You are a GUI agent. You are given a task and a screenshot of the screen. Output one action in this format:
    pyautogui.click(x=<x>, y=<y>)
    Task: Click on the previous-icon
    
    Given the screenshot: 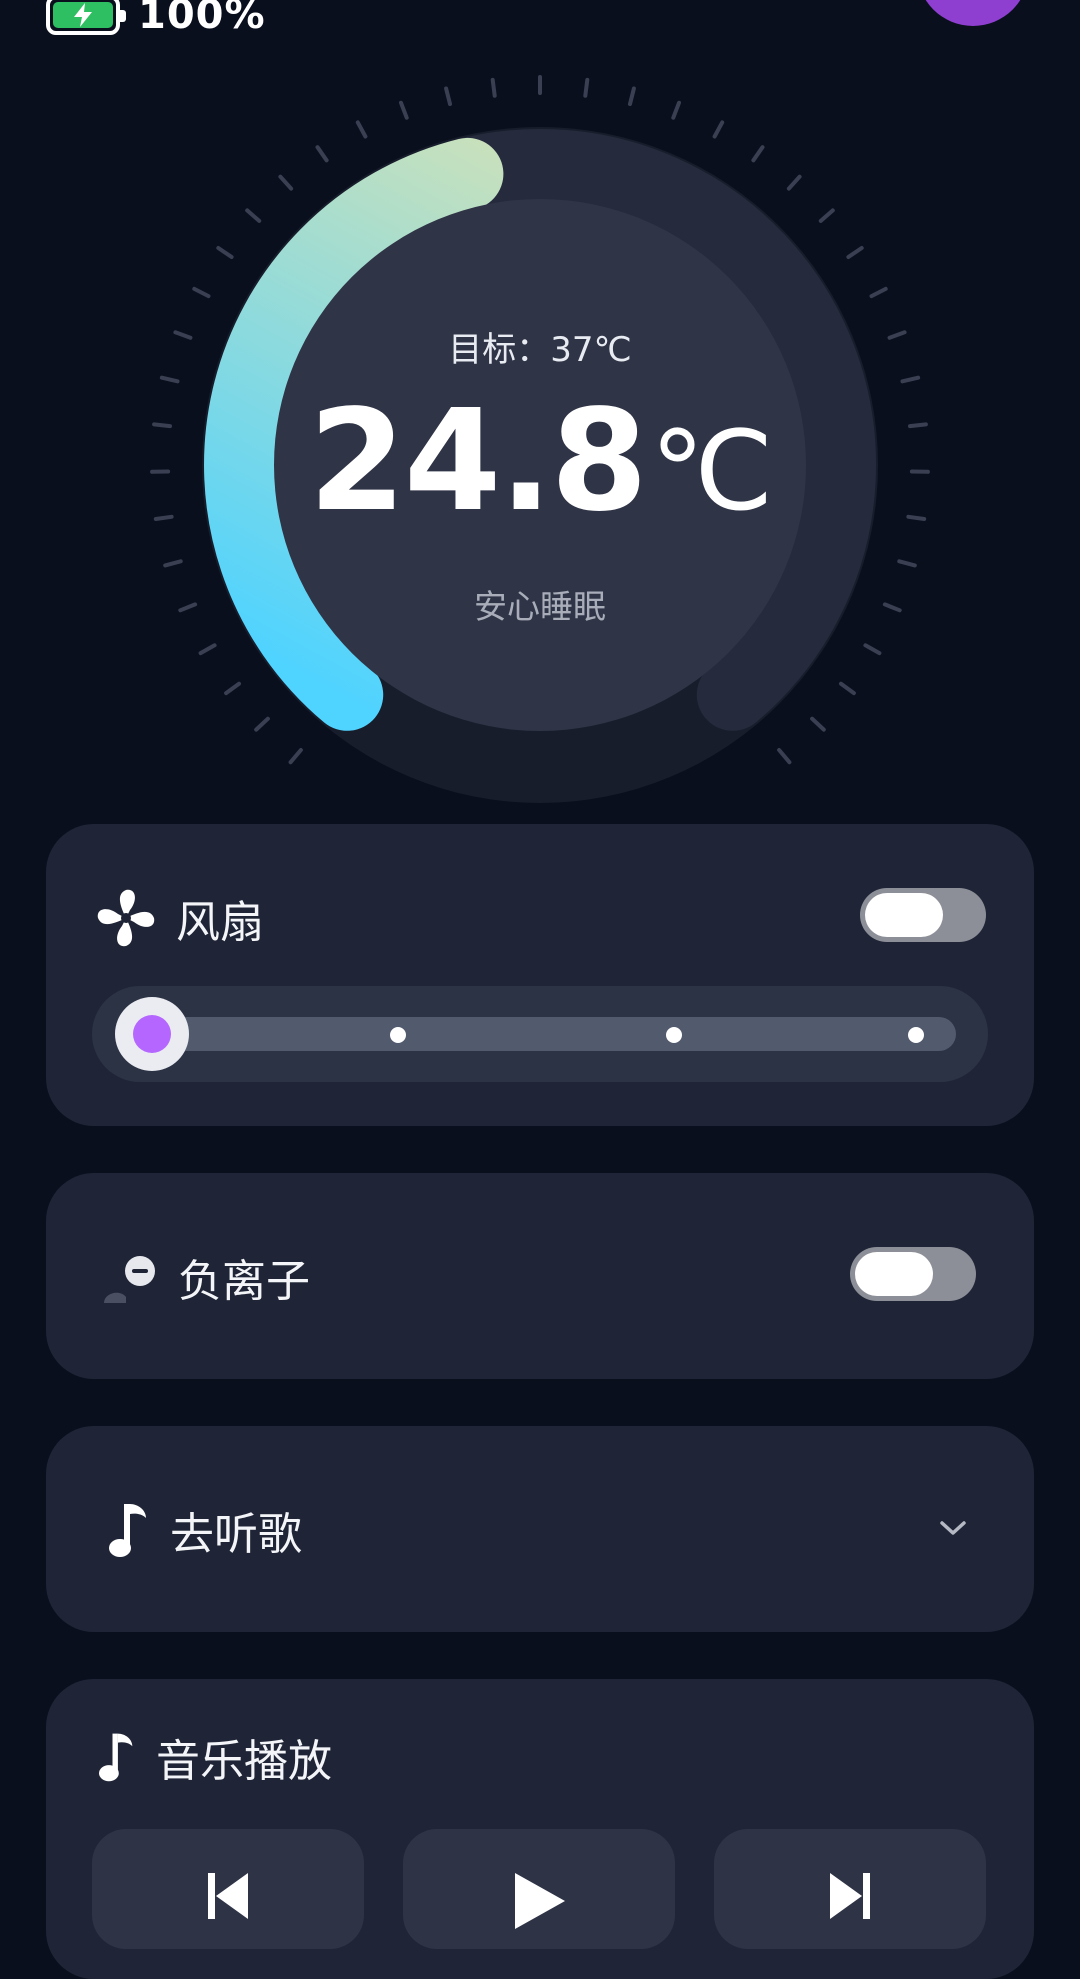 What is the action you would take?
    pyautogui.click(x=228, y=1896)
    